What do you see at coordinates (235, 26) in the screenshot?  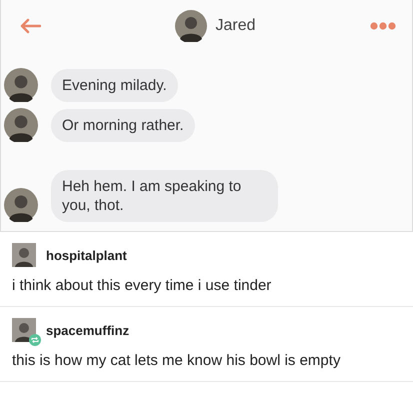 I see `contact-name: Jared` at bounding box center [235, 26].